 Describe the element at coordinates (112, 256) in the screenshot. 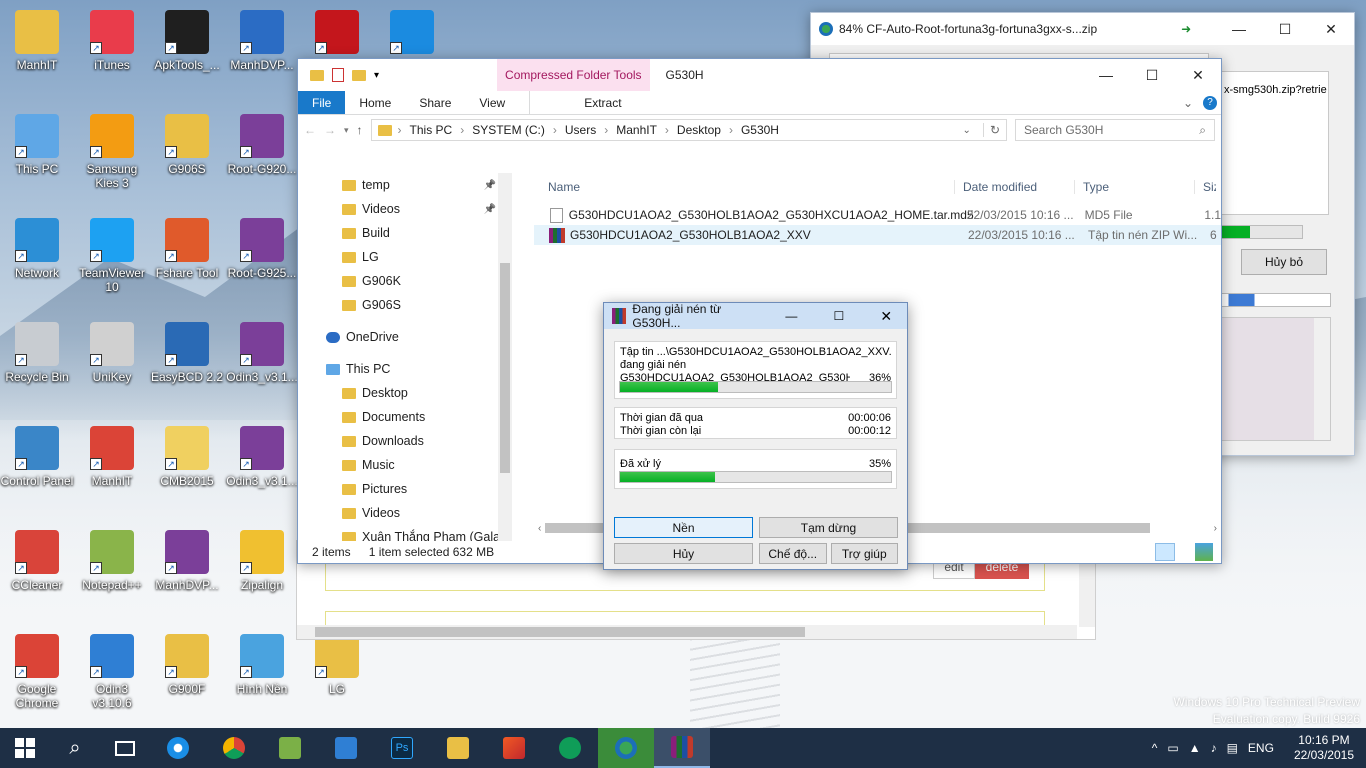

I see `desktop-icon: ↗ TeamViewer 10` at that location.